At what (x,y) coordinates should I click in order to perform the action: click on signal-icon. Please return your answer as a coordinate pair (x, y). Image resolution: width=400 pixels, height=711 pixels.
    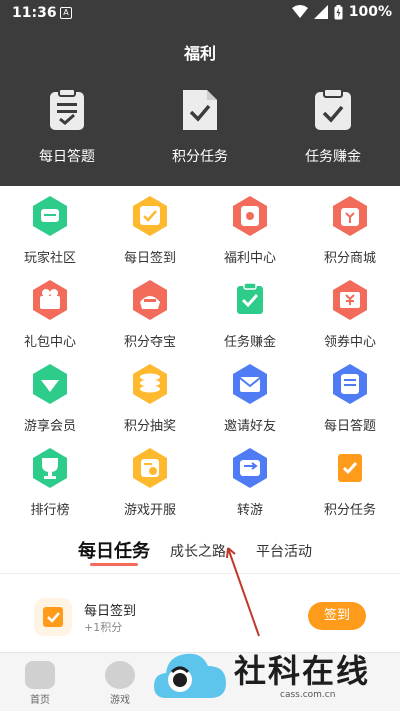
    Looking at the image, I should click on (320, 12).